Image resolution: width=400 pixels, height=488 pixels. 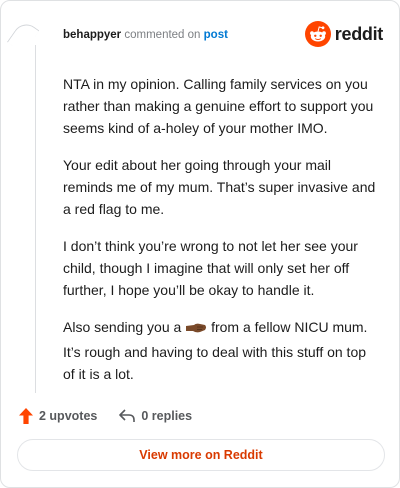 What do you see at coordinates (68, 416) in the screenshot?
I see `upvote-count: 2 upvotes` at bounding box center [68, 416].